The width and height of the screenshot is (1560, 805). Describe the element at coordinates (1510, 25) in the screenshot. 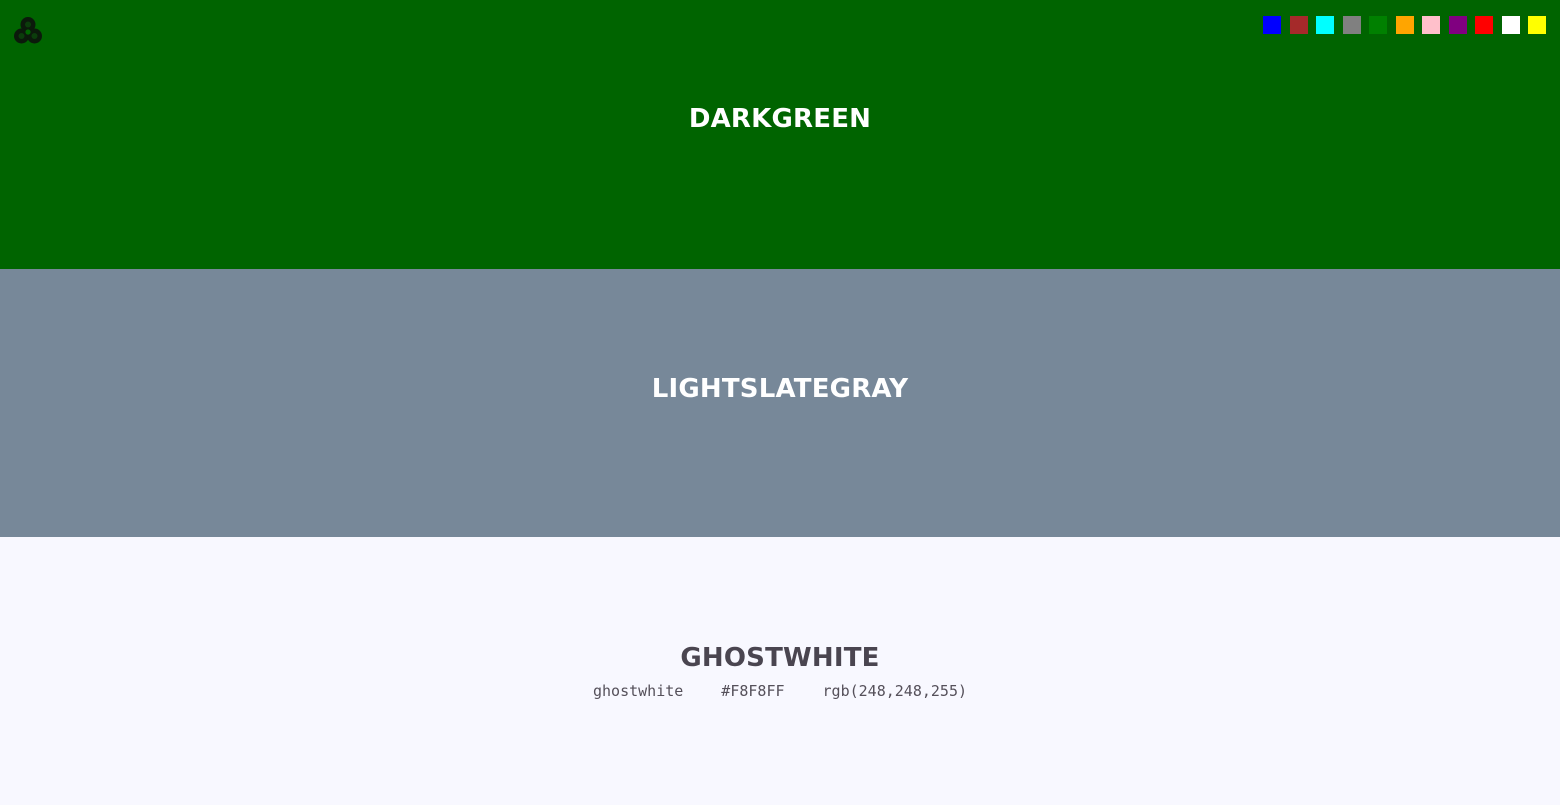

I see `swatch-white` at that location.